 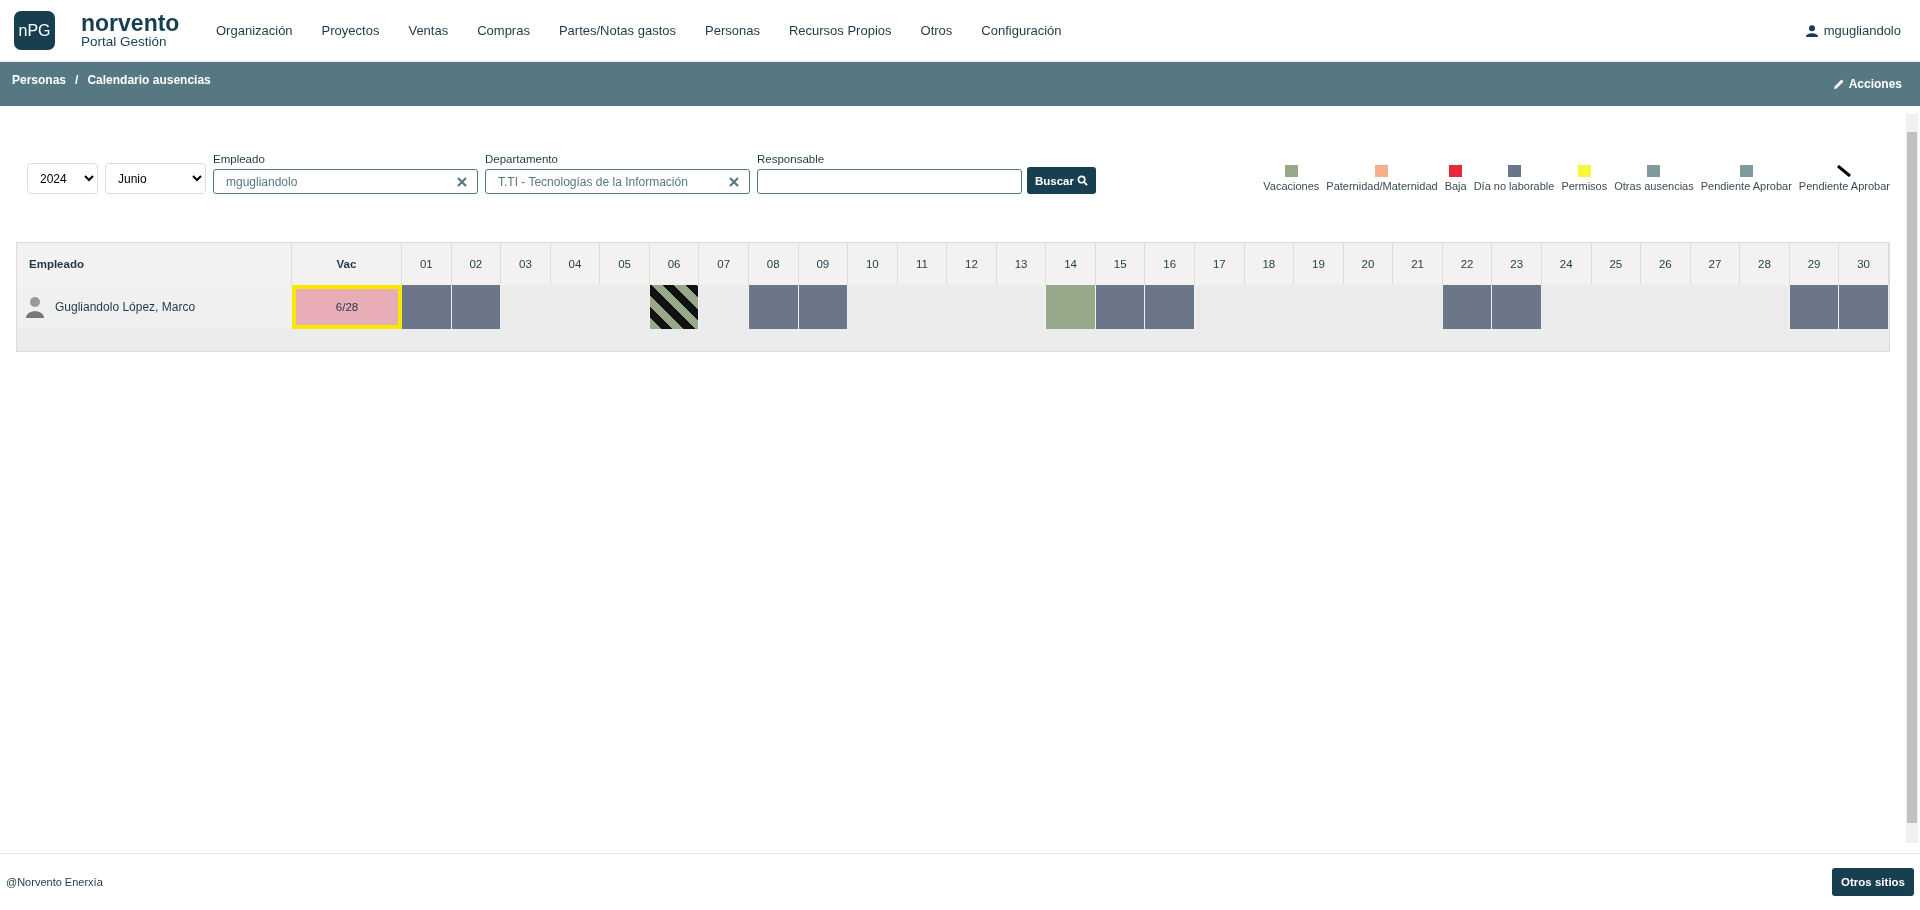 I want to click on day-header: 26, so click(x=1666, y=264).